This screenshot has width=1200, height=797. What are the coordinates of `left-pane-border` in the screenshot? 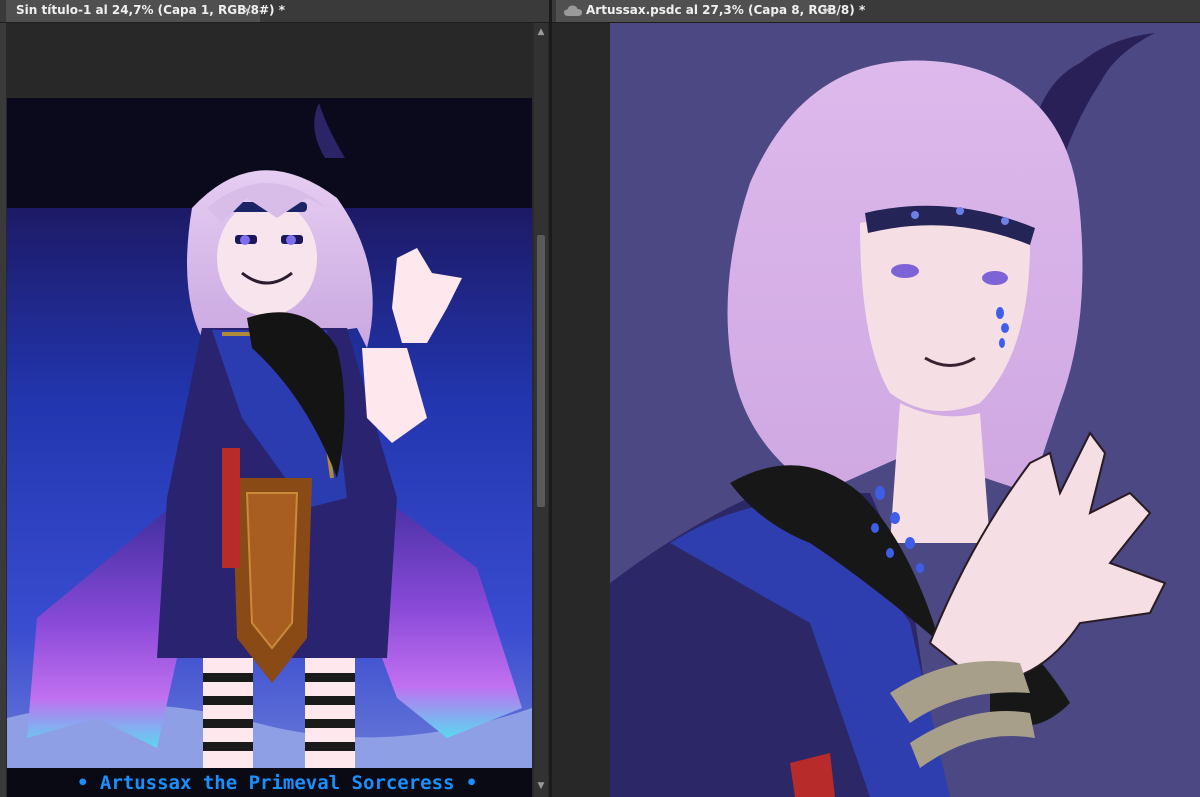 It's located at (3, 410).